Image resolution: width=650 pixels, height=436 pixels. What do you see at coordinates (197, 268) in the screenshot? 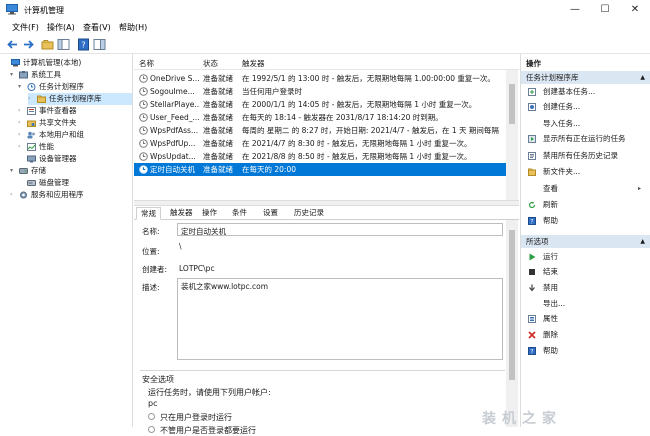
I see `author-value: LOTPC\pc` at bounding box center [197, 268].